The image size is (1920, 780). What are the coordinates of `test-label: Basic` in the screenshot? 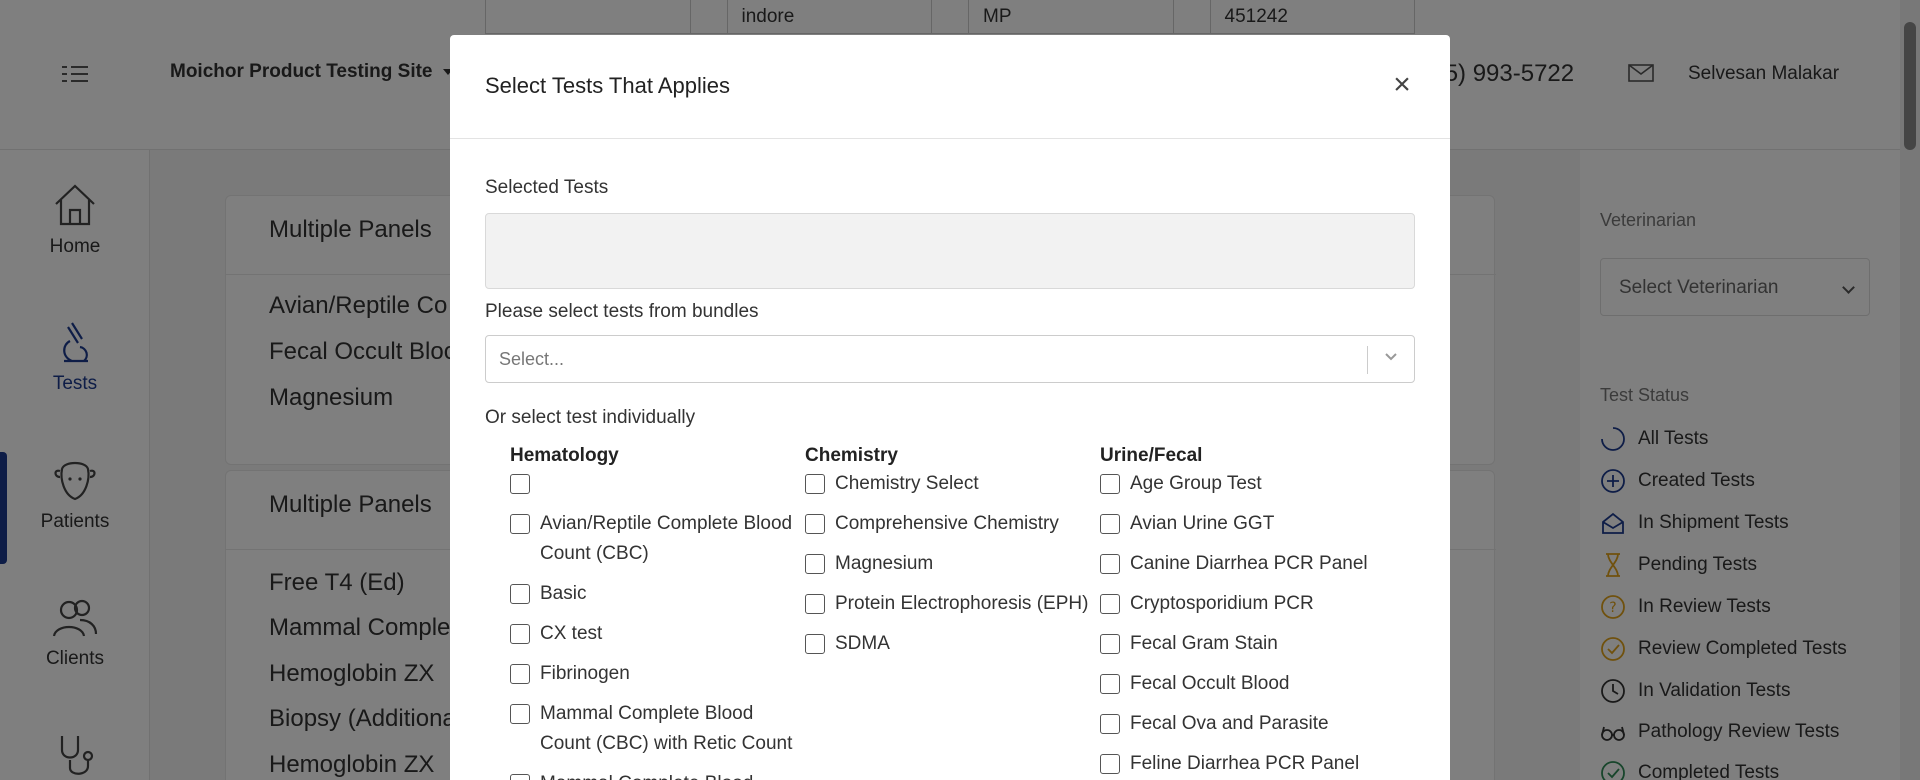 It's located at (563, 593).